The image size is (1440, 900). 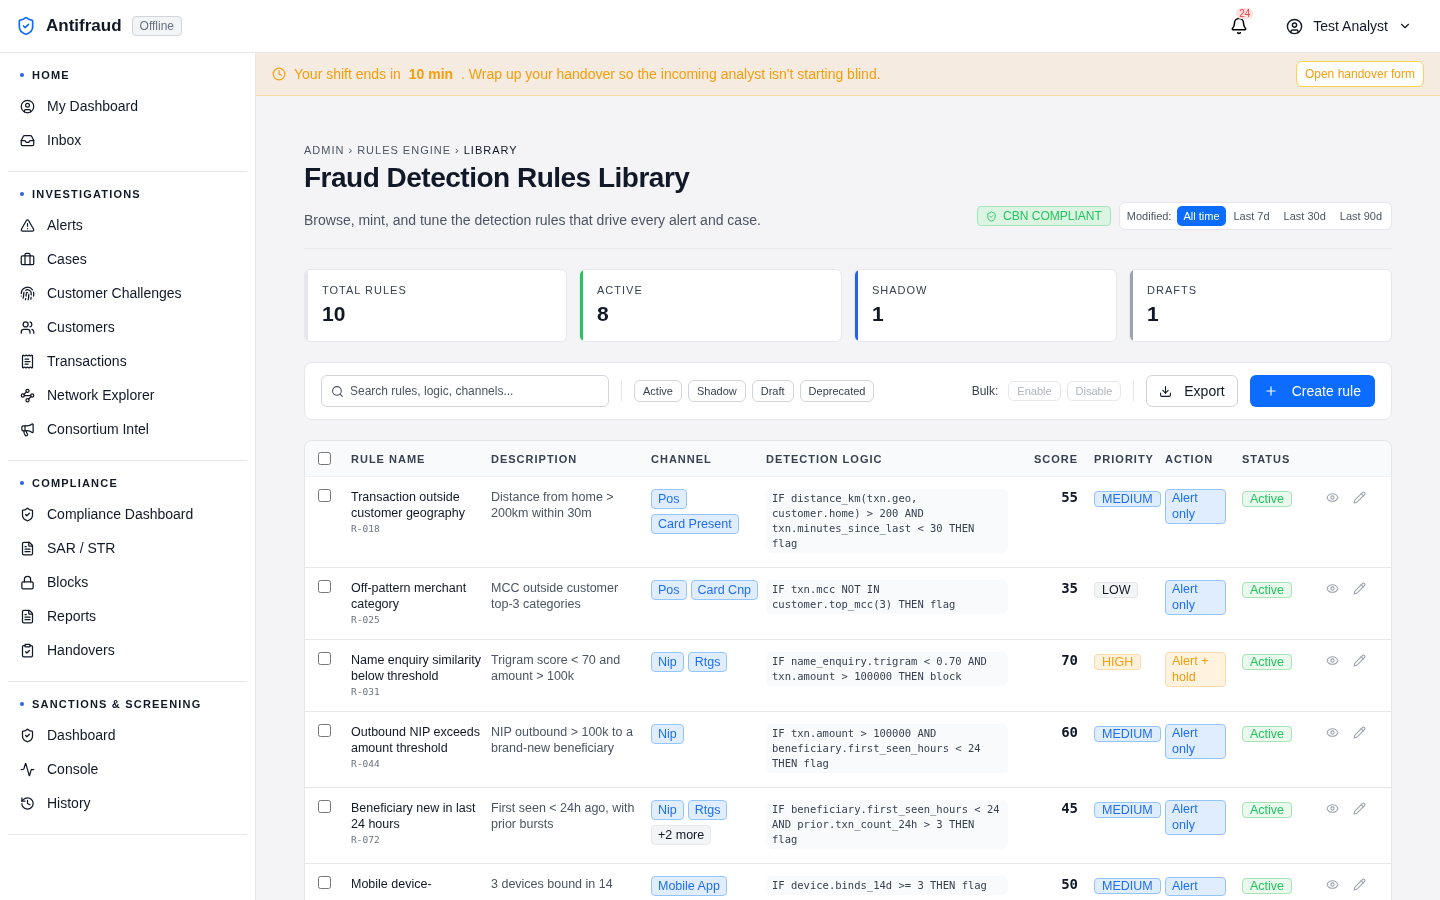 I want to click on sidebar-item: Customer Challenges, so click(x=127, y=293).